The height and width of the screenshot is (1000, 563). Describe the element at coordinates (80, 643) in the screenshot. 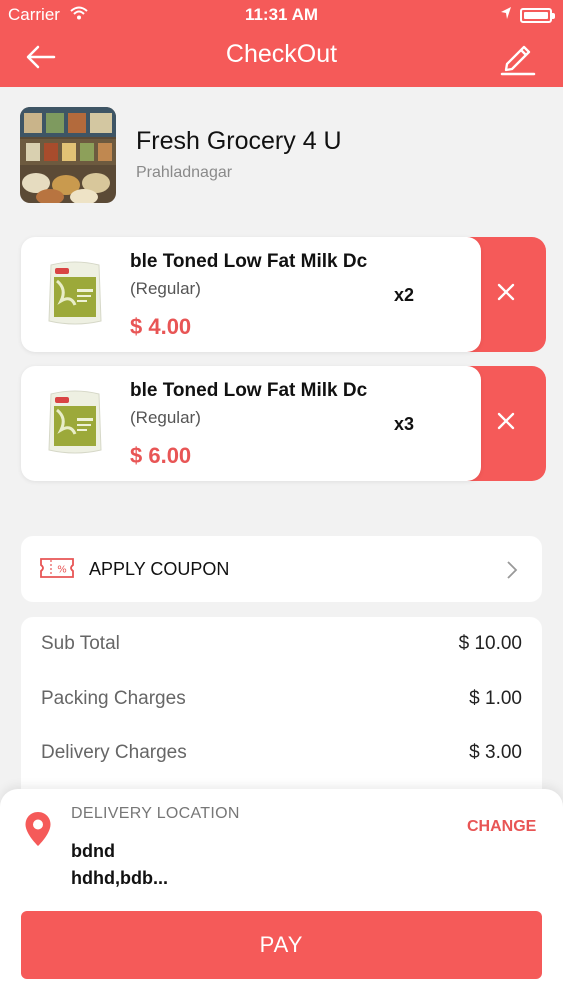

I see `subtotal-label: Sub Total` at that location.